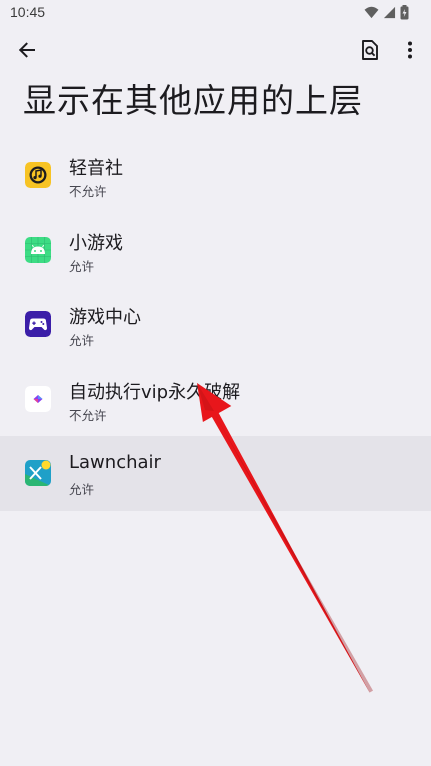 The width and height of the screenshot is (431, 766). Describe the element at coordinates (38, 473) in the screenshot. I see `lawnchair-icon` at that location.